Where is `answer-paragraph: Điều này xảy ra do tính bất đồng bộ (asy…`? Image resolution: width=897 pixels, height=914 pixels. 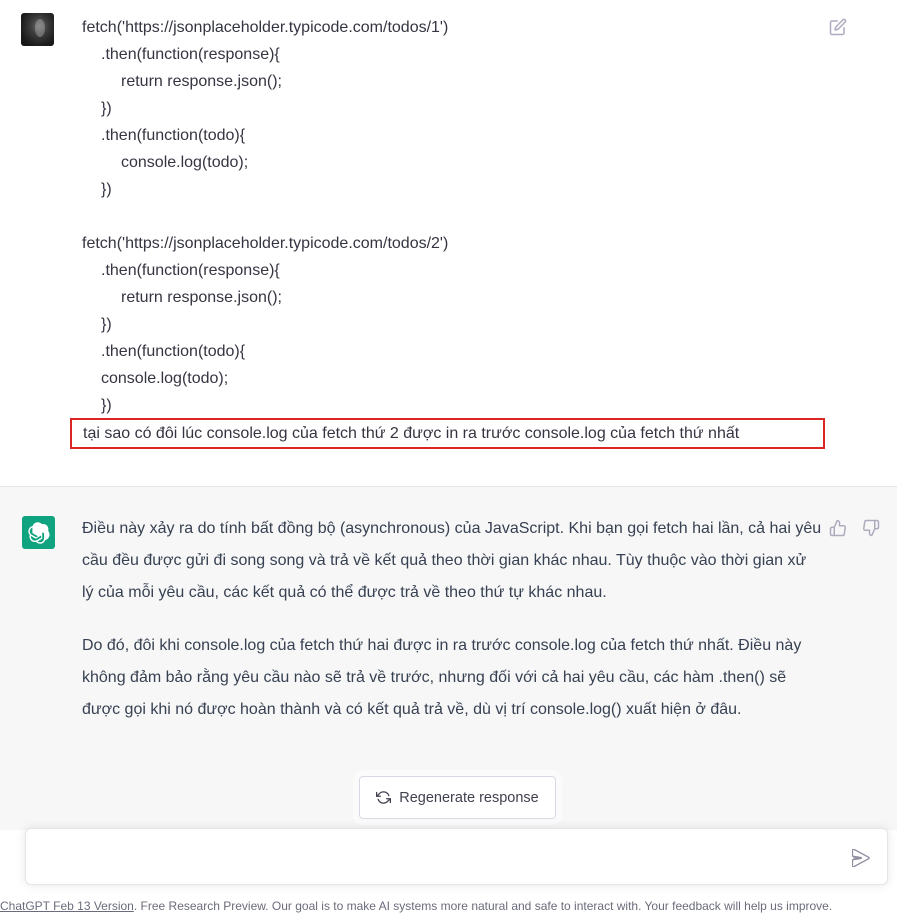 answer-paragraph: Điều này xảy ra do tính bất đồng bộ (asy… is located at coordinates (452, 560).